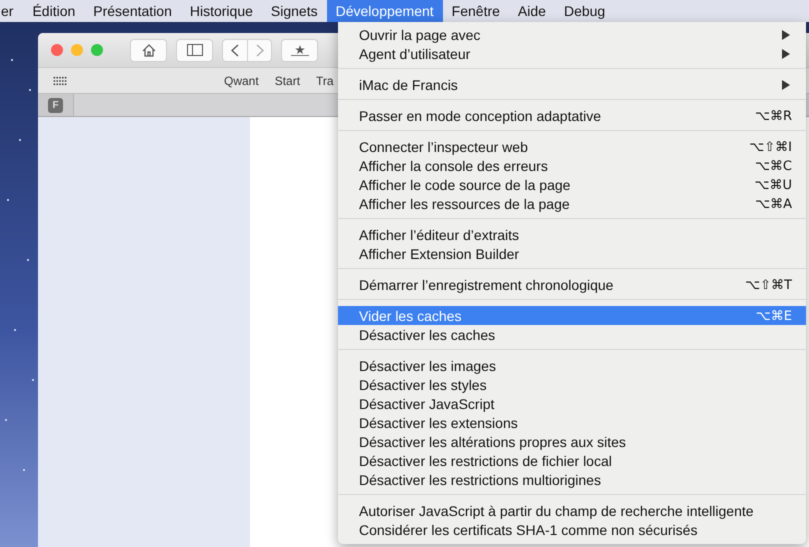 The height and width of the screenshot is (547, 809). Describe the element at coordinates (531, 11) in the screenshot. I see `menu-bar-item: Aide` at that location.